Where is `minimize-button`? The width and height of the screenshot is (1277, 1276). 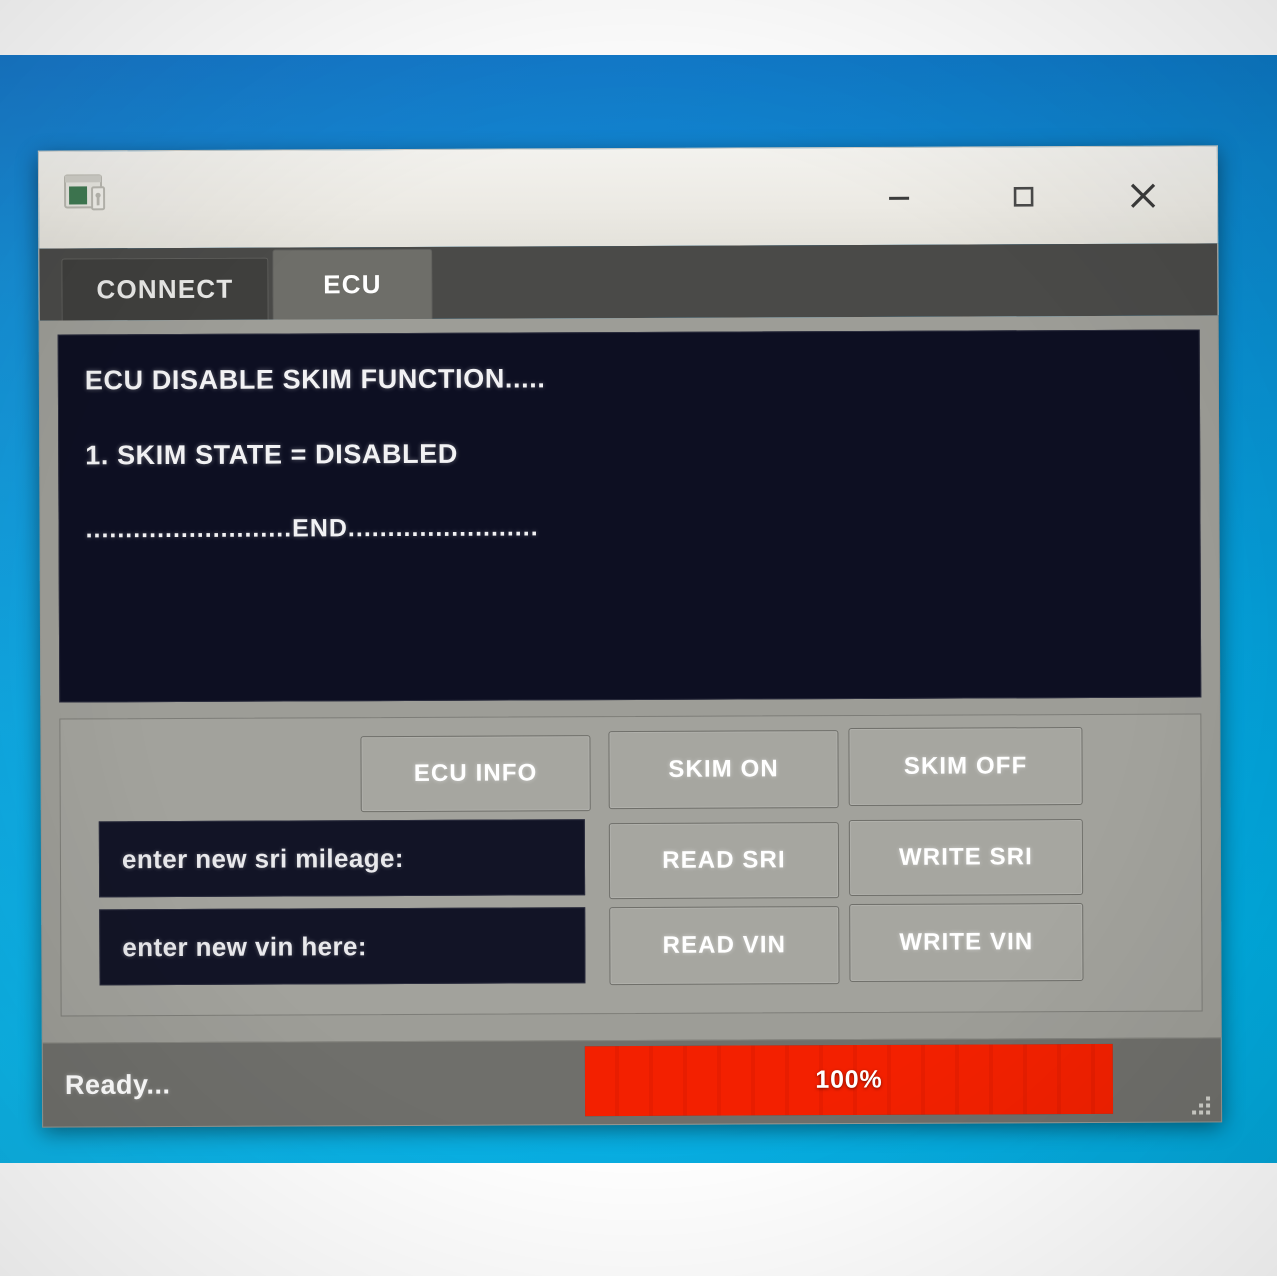 minimize-button is located at coordinates (899, 196).